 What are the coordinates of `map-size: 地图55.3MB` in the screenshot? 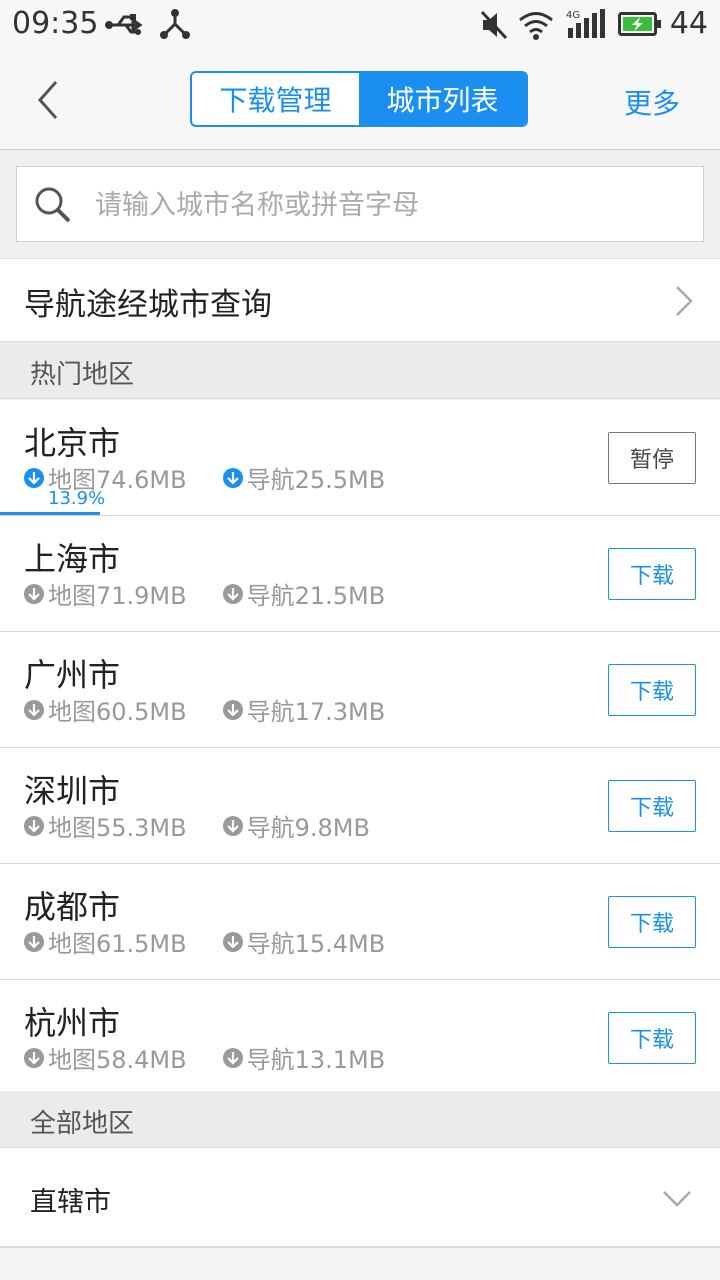 It's located at (117, 828).